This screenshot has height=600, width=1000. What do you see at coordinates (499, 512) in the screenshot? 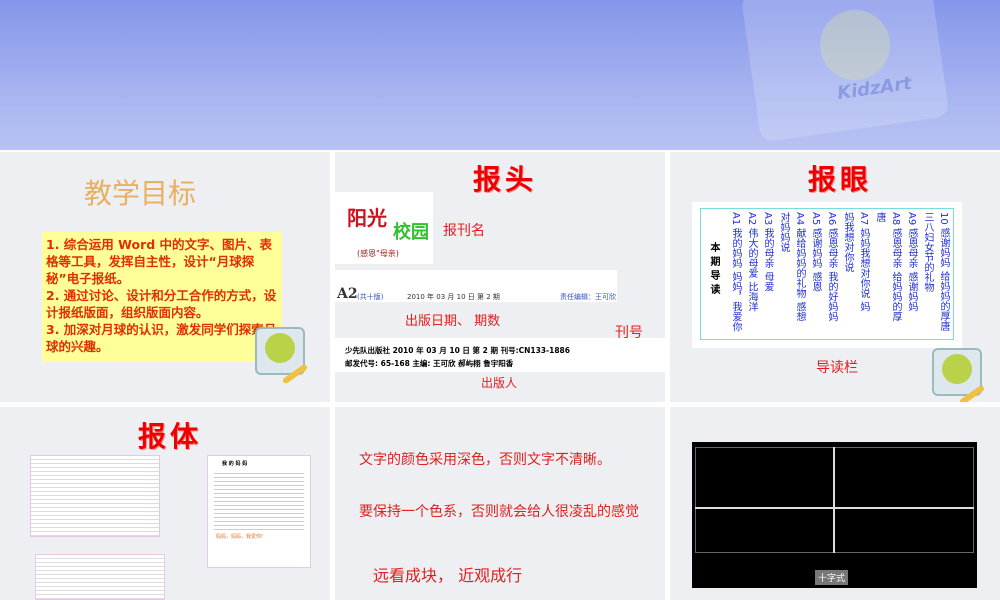
I see `tip-color-scheme: 要保持一个色系，否则就会给人很凌乱的感觉` at bounding box center [499, 512].